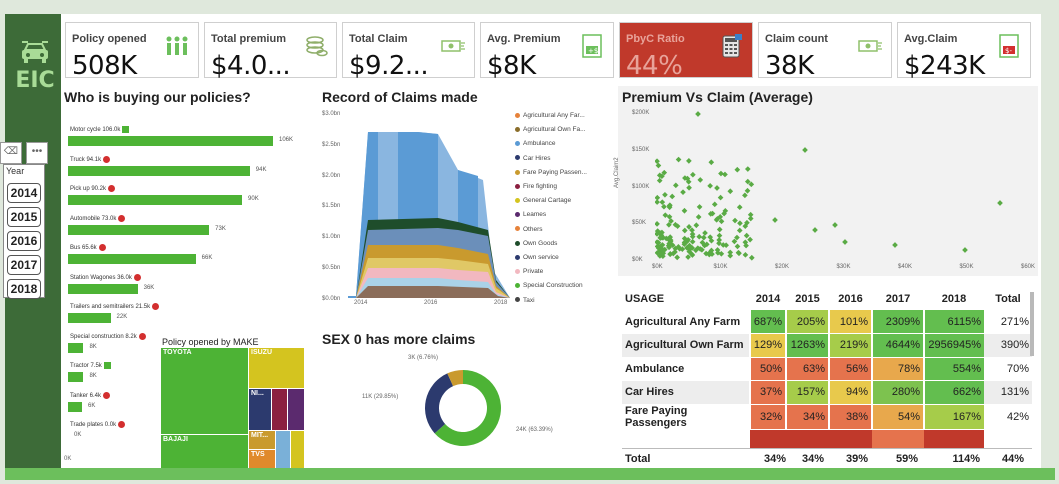  What do you see at coordinates (964, 51) in the screenshot?
I see `kpi-avg-claim: Avg.Claim $243K $-` at bounding box center [964, 51].